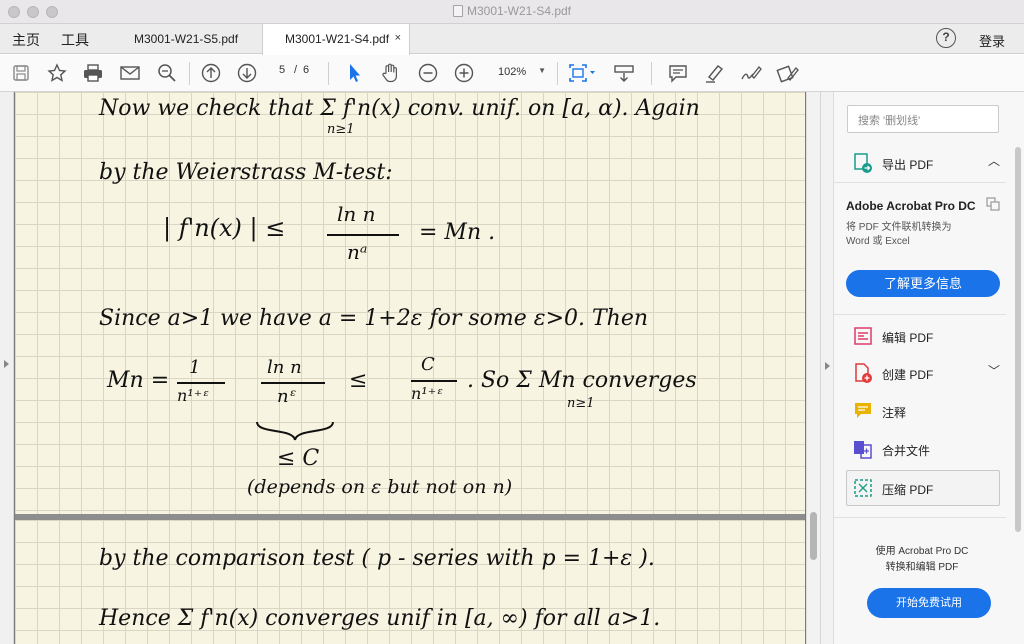 The image size is (1024, 644). Describe the element at coordinates (1018, 339) in the screenshot. I see `panel-scrollbar` at that location.